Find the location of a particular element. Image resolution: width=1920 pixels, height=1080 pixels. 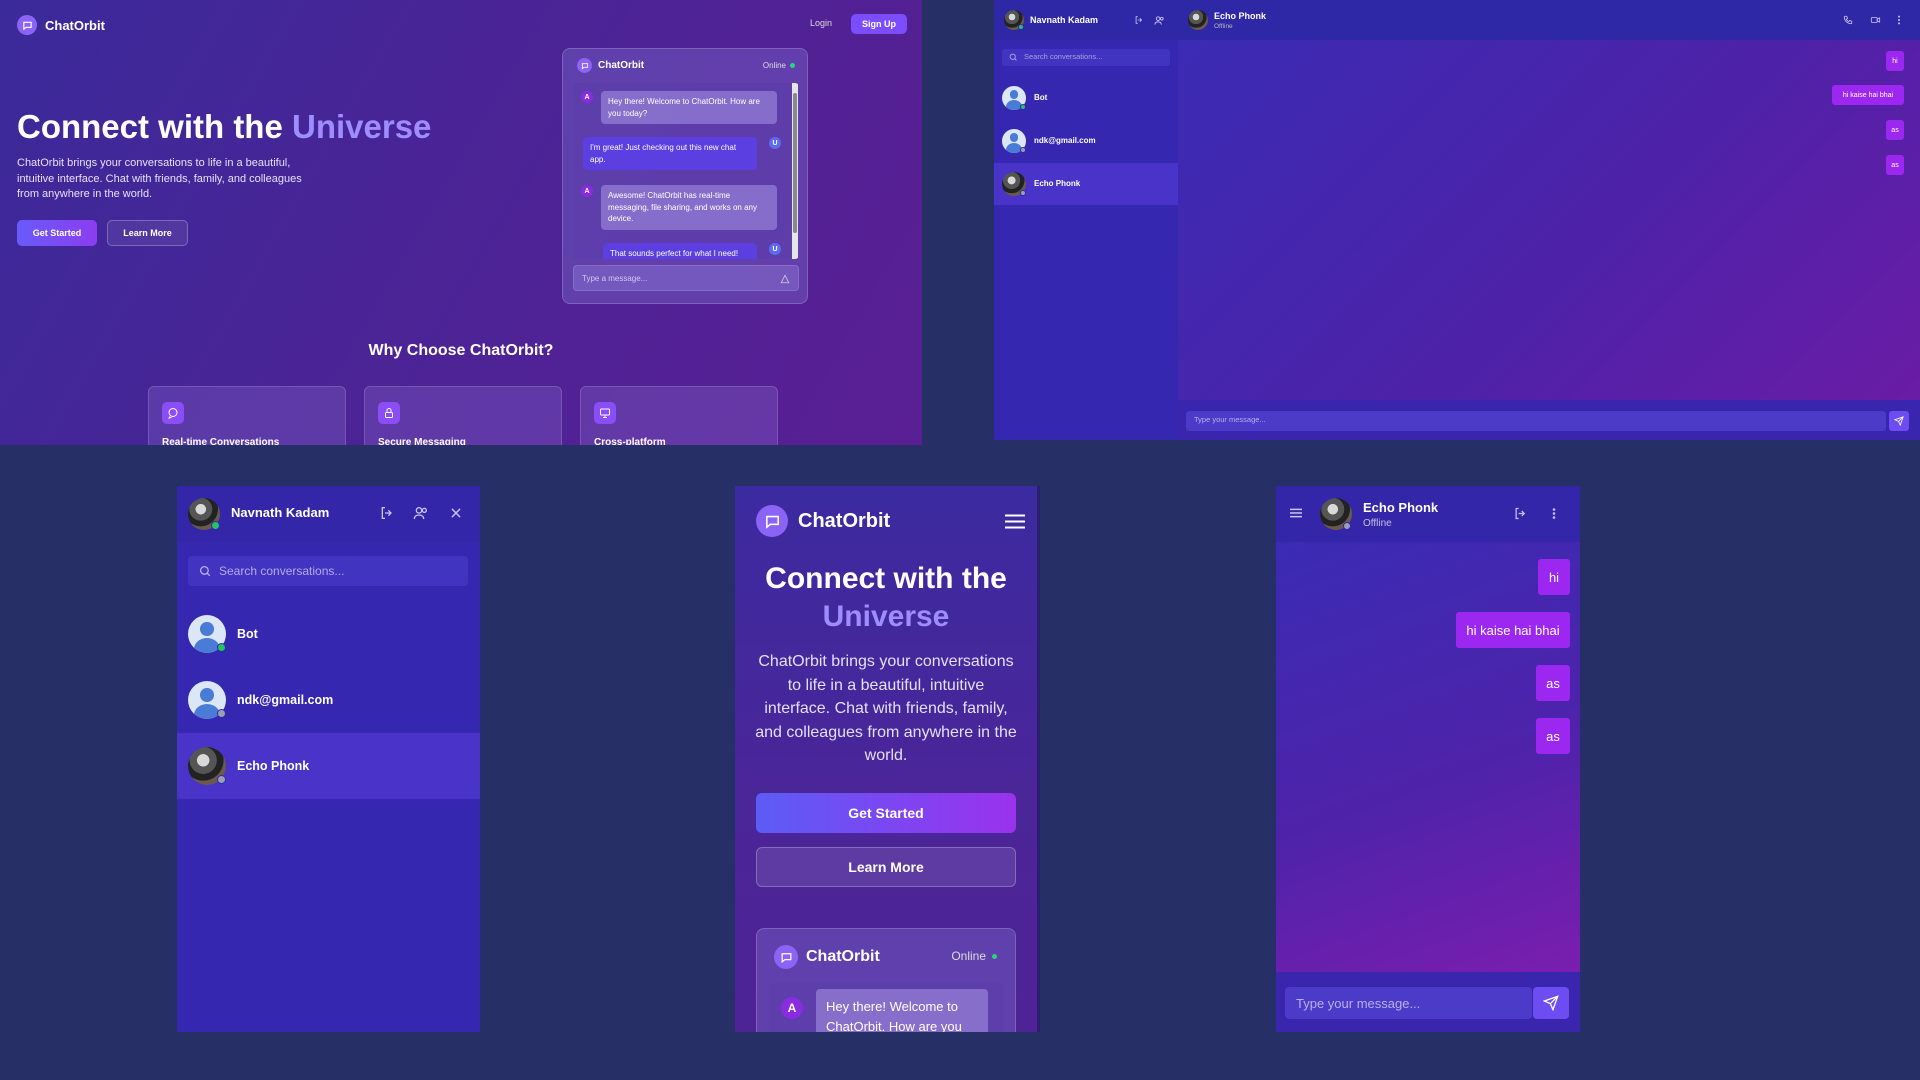

feature-card-secure: Secure Messaging is located at coordinates (463, 415).